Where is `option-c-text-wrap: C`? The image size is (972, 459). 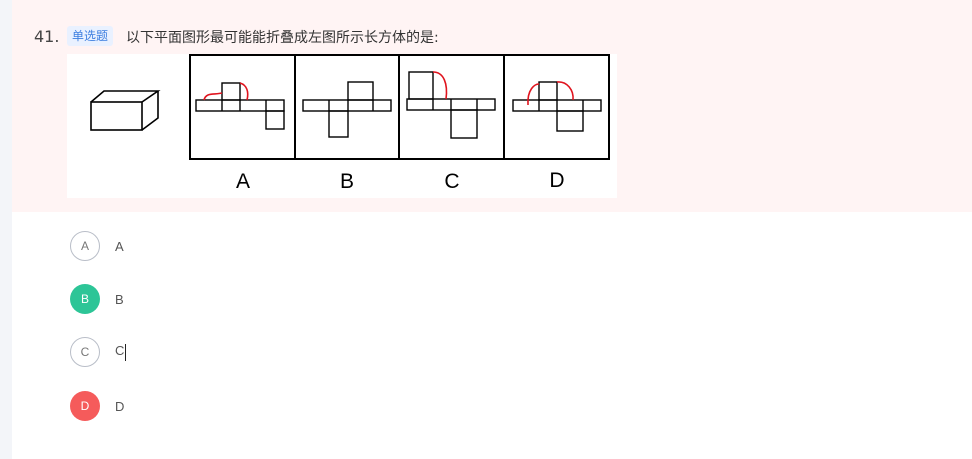
option-c-text-wrap: C is located at coordinates (121, 352).